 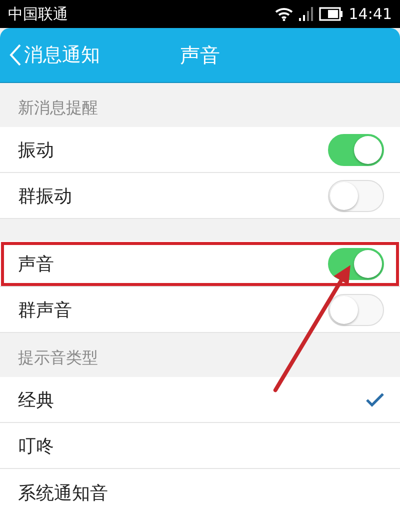 What do you see at coordinates (63, 493) in the screenshot?
I see `setting-label: 系统通知音` at bounding box center [63, 493].